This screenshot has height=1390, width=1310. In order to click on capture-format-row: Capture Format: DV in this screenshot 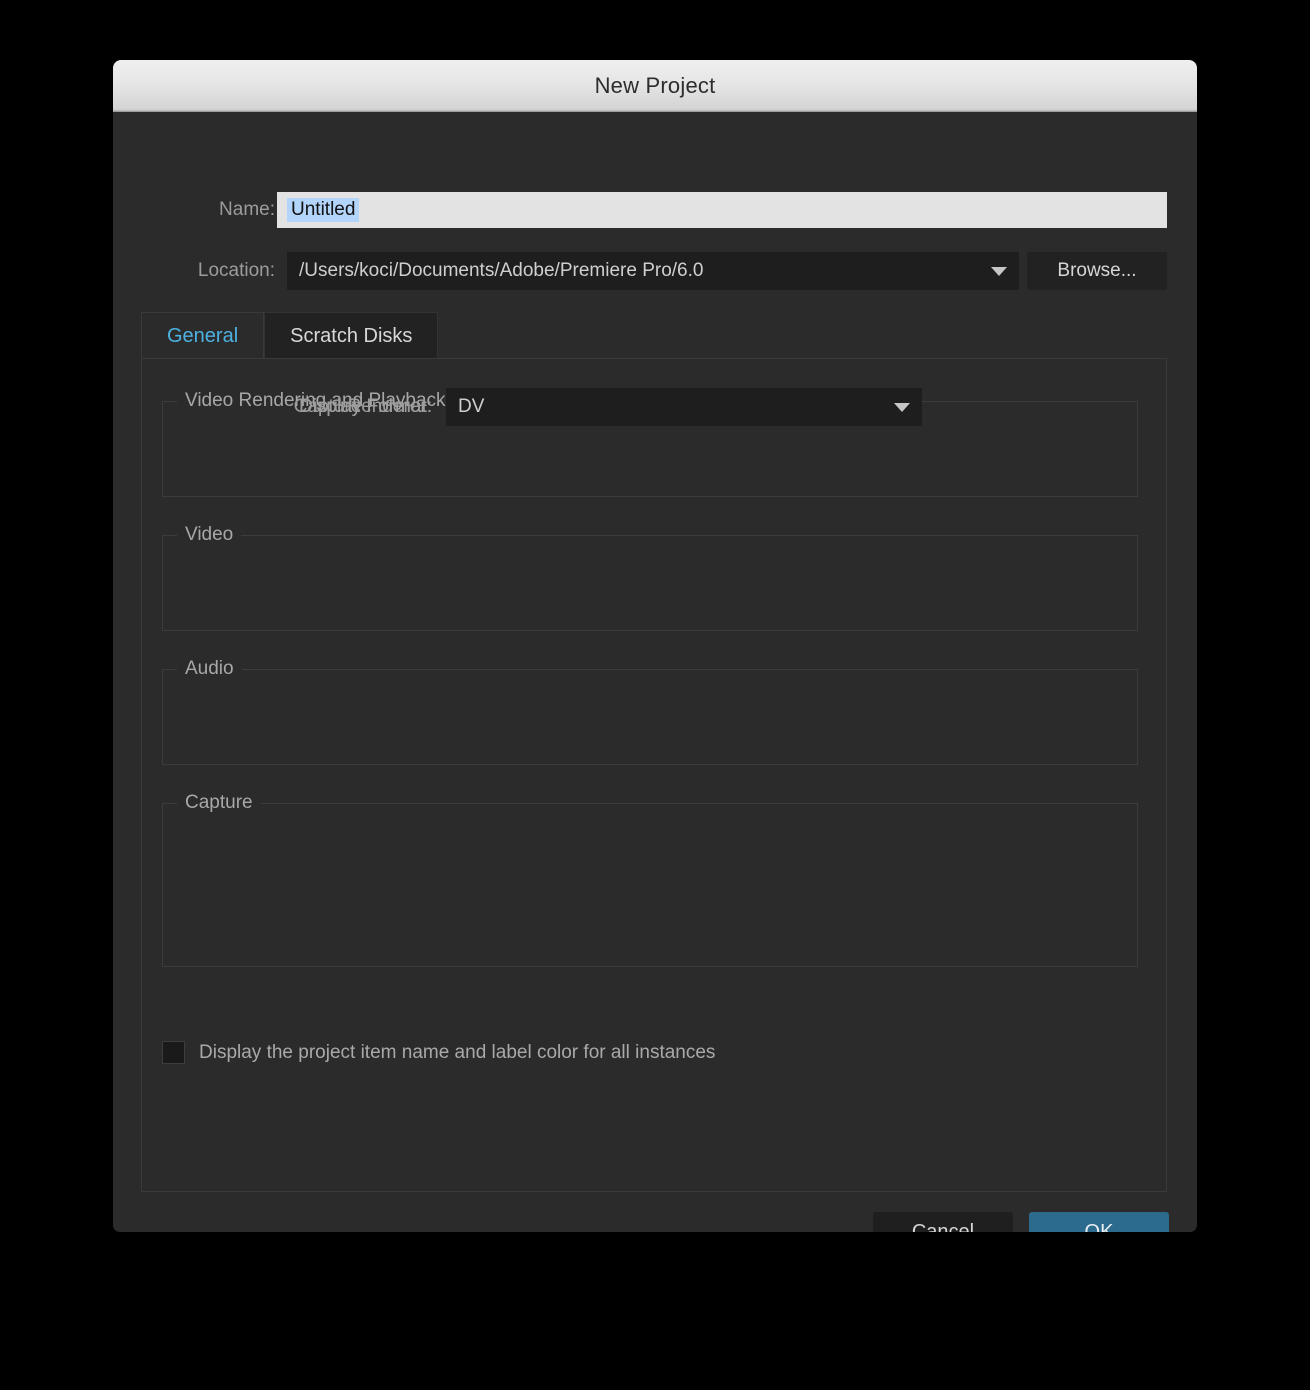, I will do `click(575, 407)`.